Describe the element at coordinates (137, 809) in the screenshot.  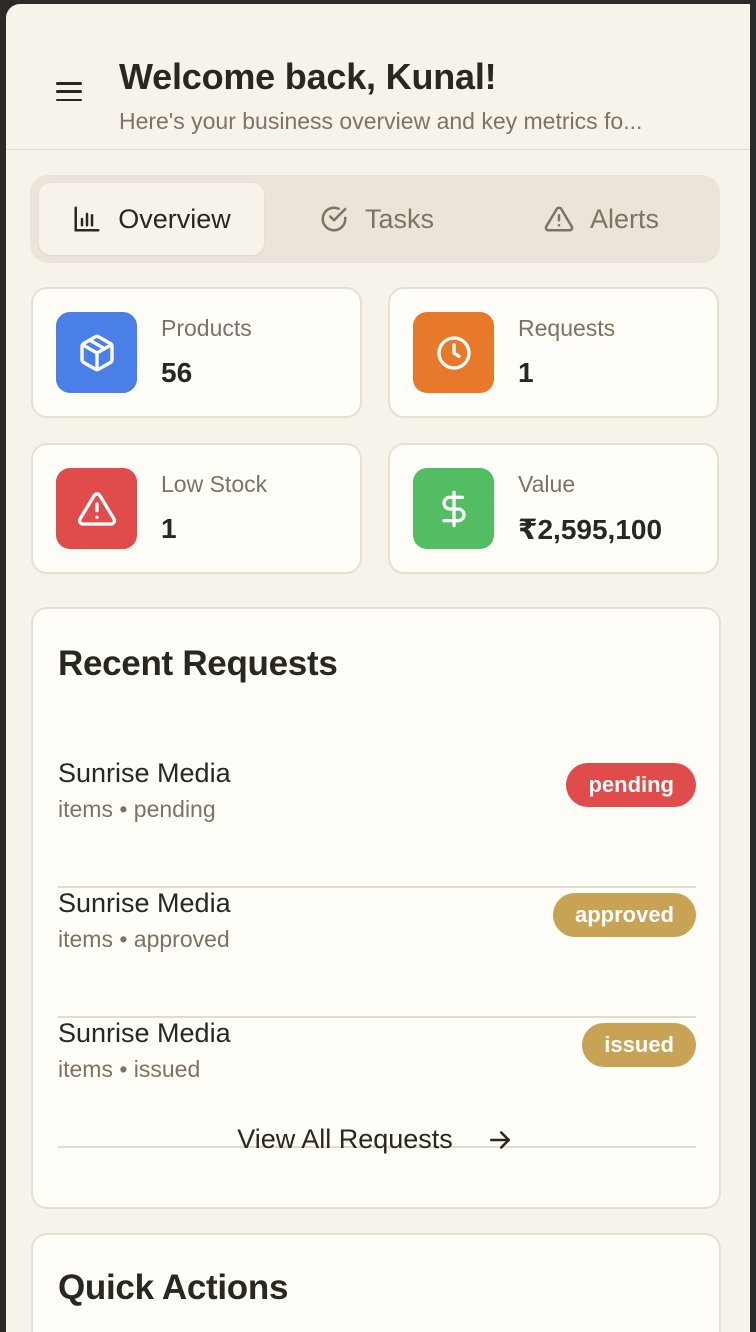
I see `request-meta: items • pending` at that location.